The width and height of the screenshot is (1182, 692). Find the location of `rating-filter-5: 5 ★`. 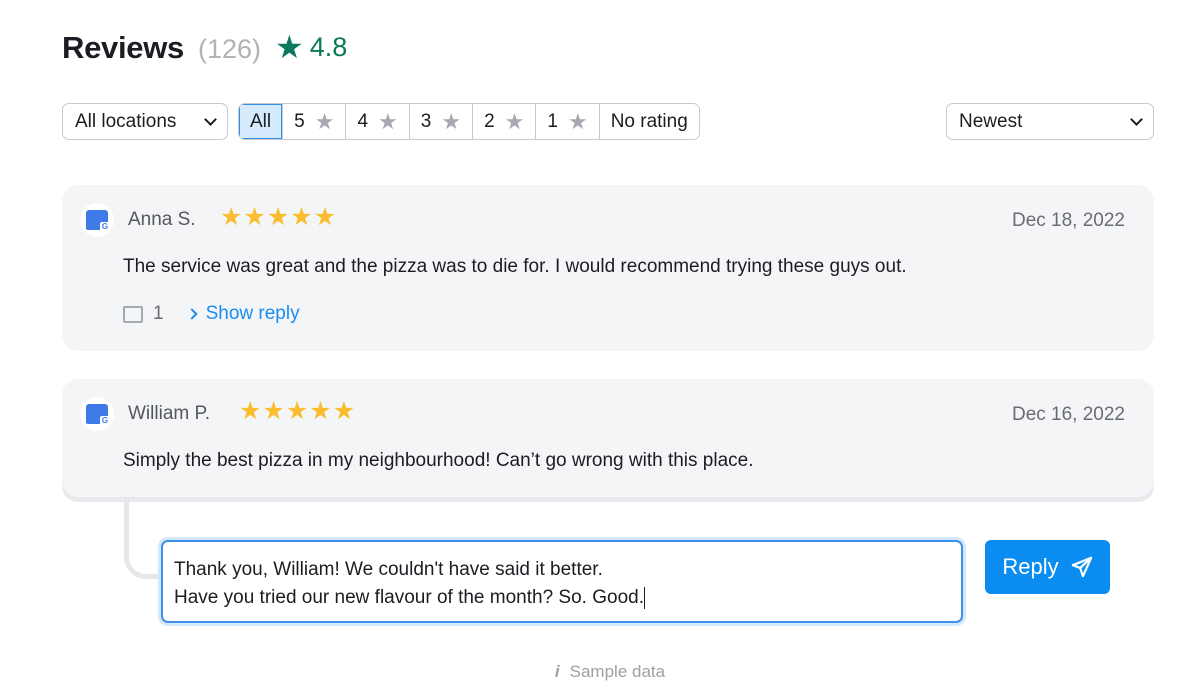

rating-filter-5: 5 ★ is located at coordinates (314, 121).